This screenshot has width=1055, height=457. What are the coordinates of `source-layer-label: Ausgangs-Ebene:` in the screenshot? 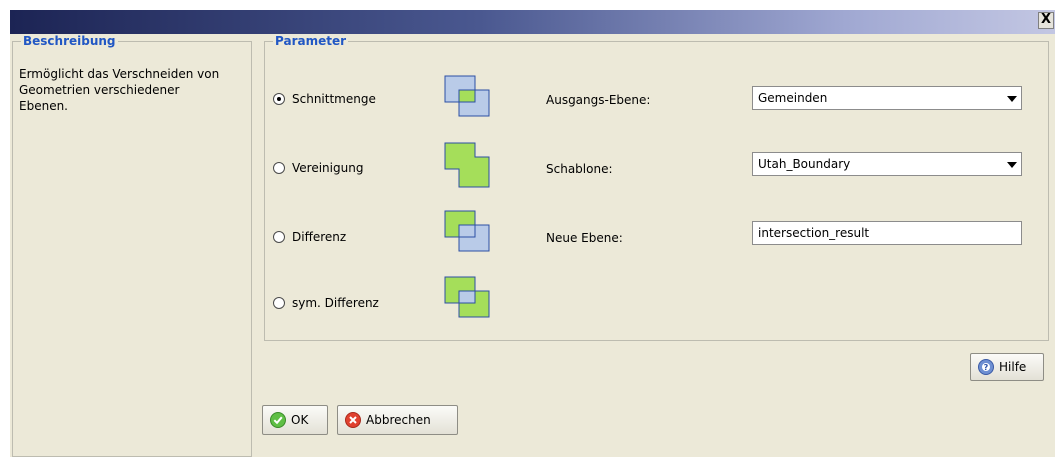 It's located at (598, 100).